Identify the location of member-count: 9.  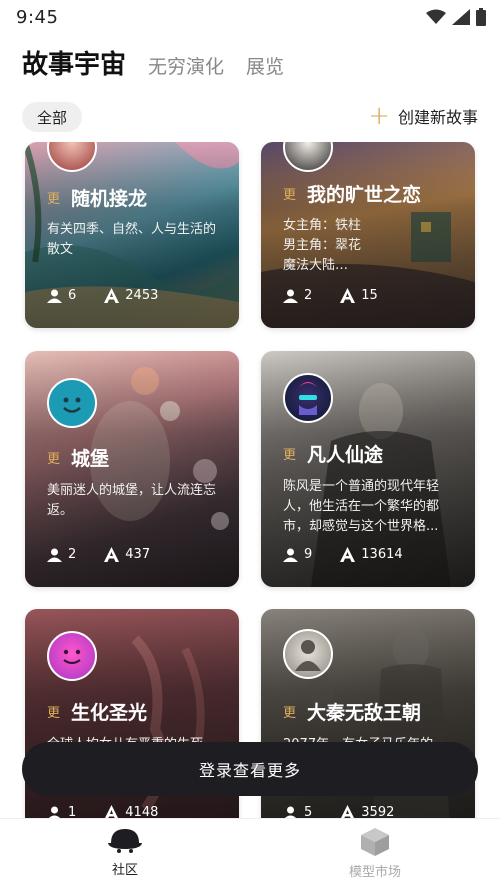
(297, 554).